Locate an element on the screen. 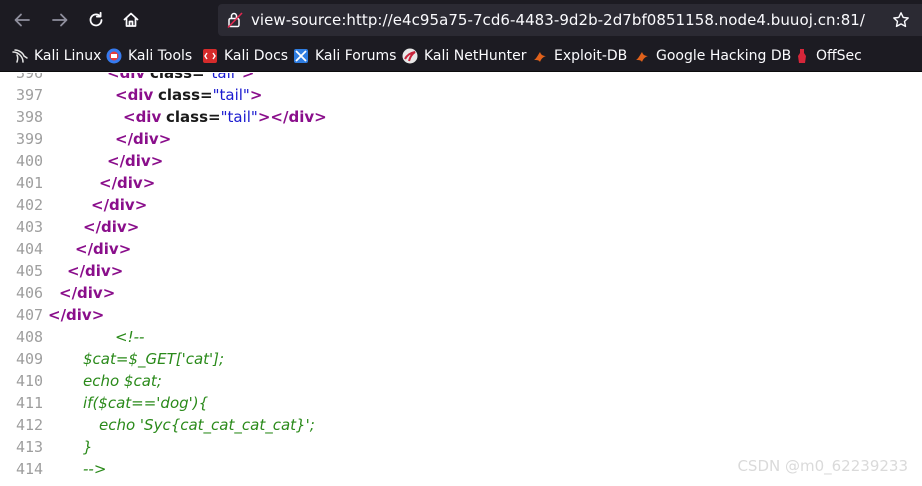 The height and width of the screenshot is (486, 922). line-number: 410 is located at coordinates (30, 381).